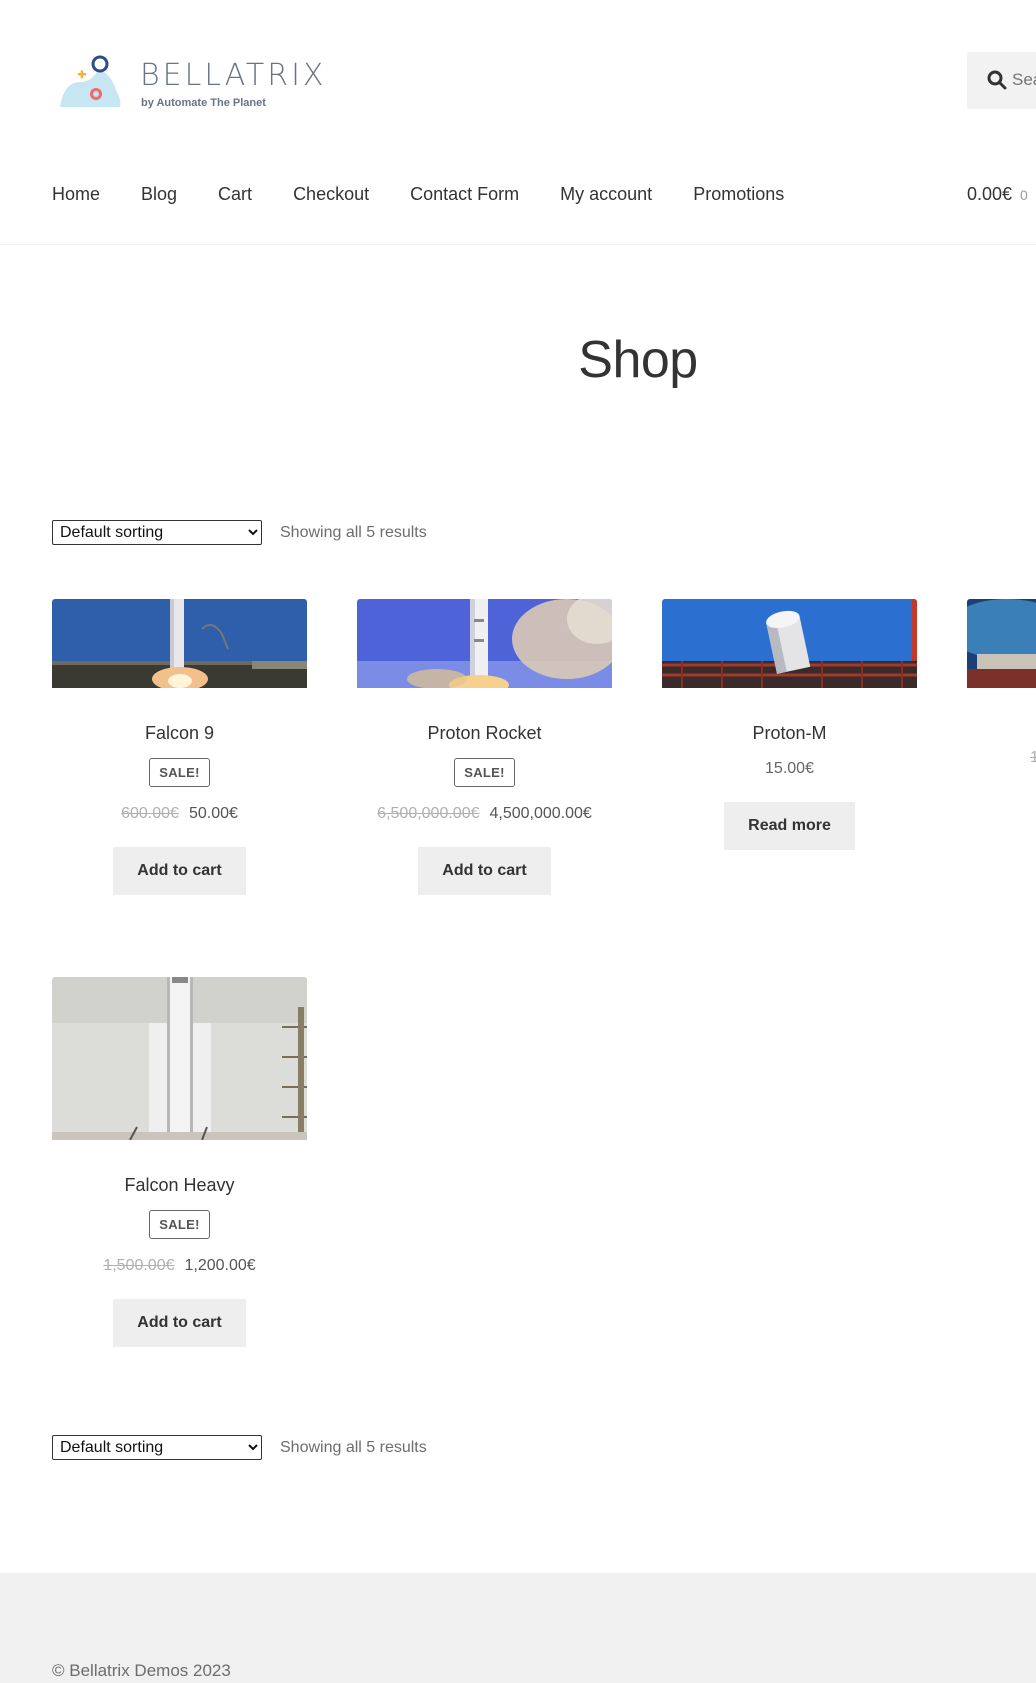  I want to click on nav-promotions: Promotions, so click(738, 194).